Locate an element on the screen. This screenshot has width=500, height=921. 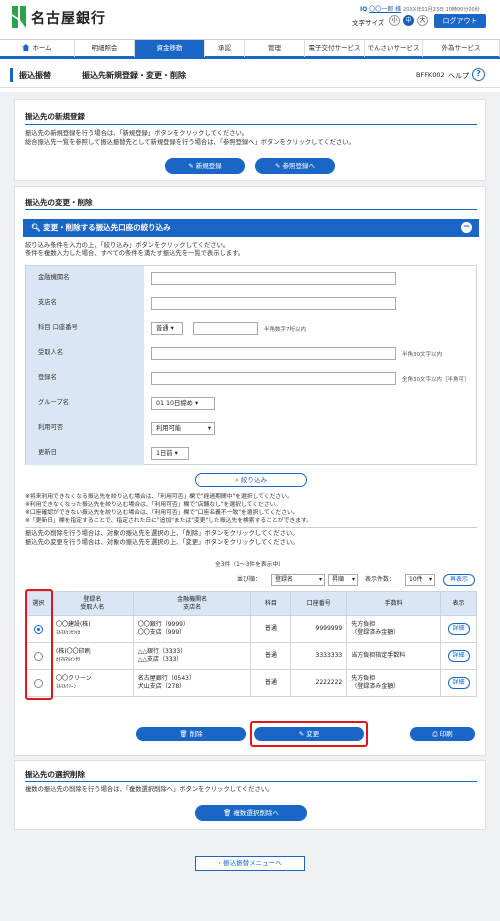
detail-cell: 詳細 is located at coordinates (458, 683).